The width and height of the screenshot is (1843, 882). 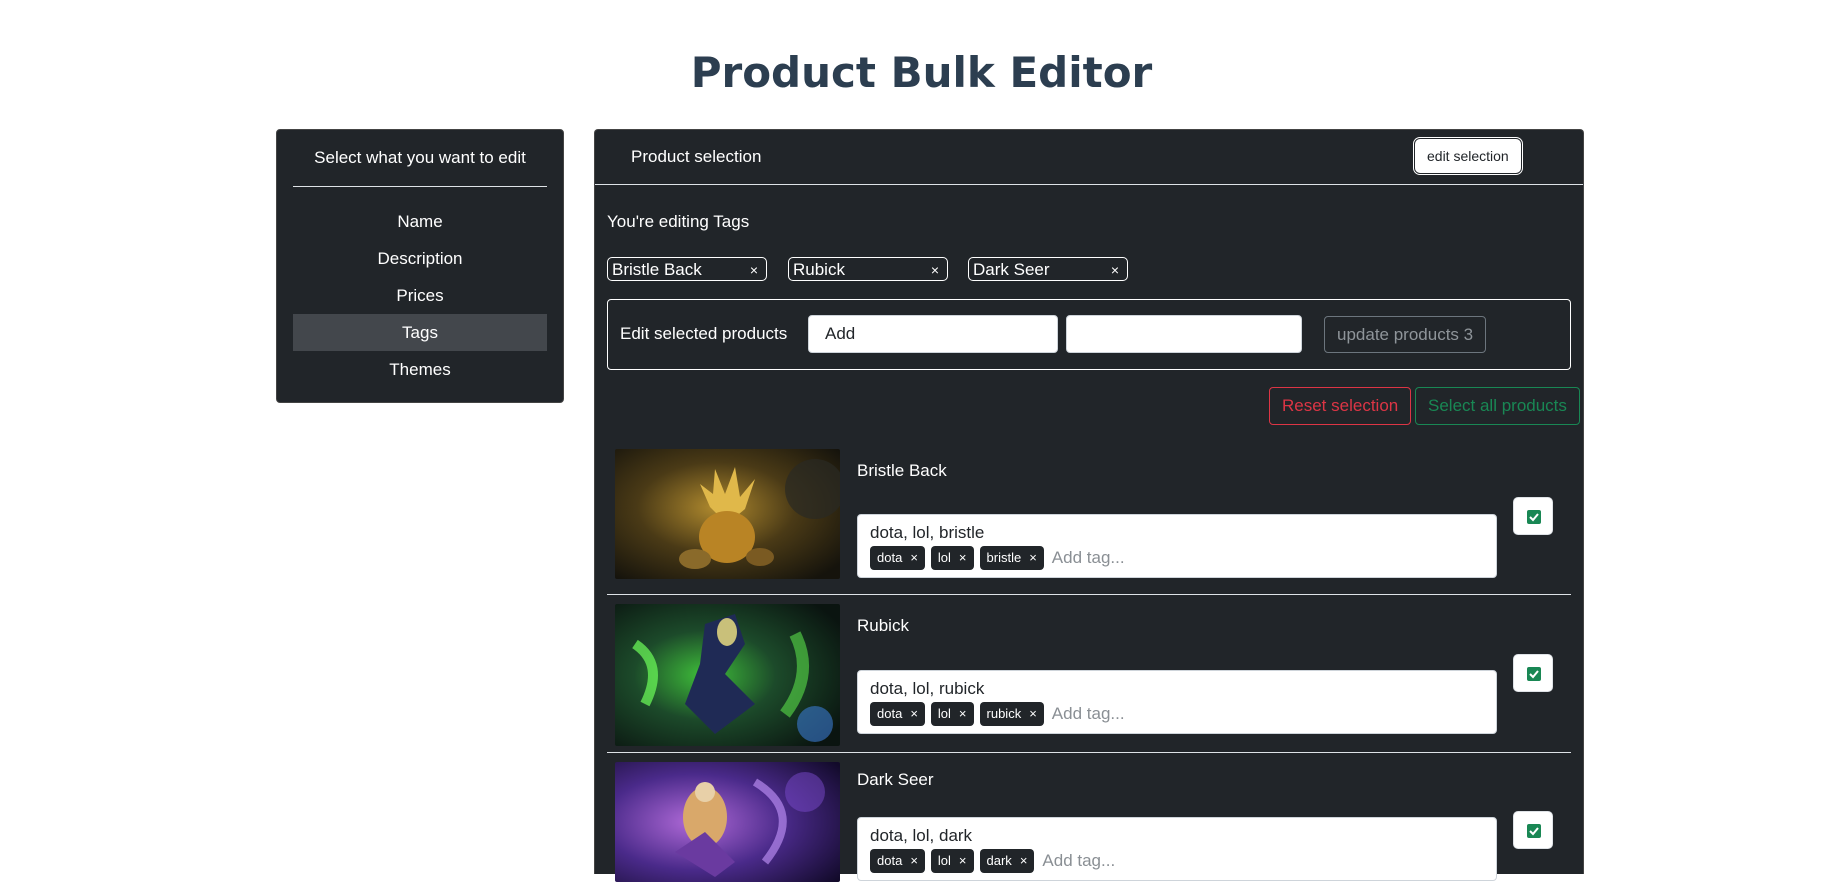 What do you see at coordinates (999, 860) in the screenshot?
I see `tag-label: dark` at bounding box center [999, 860].